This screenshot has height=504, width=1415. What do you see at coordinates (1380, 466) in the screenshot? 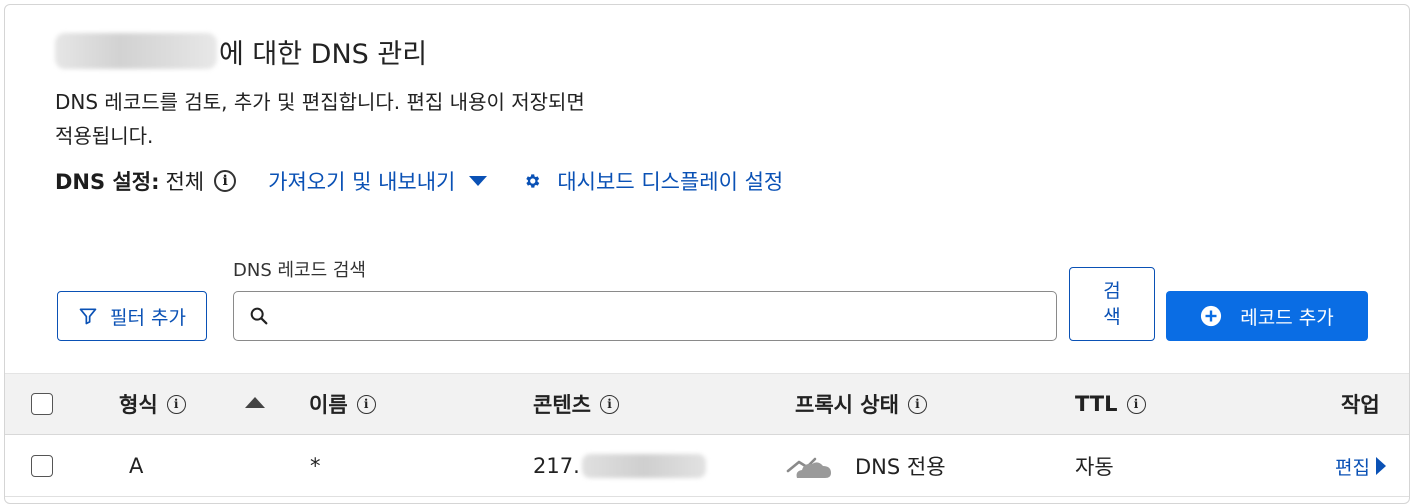
I see `caret-right-icon` at bounding box center [1380, 466].